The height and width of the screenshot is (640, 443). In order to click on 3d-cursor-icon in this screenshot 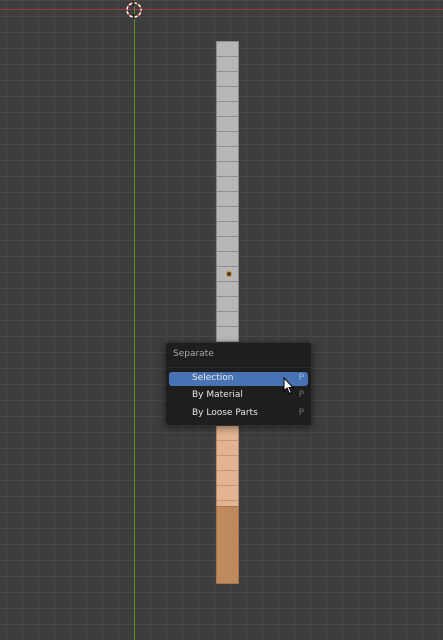, I will do `click(134, 10)`.